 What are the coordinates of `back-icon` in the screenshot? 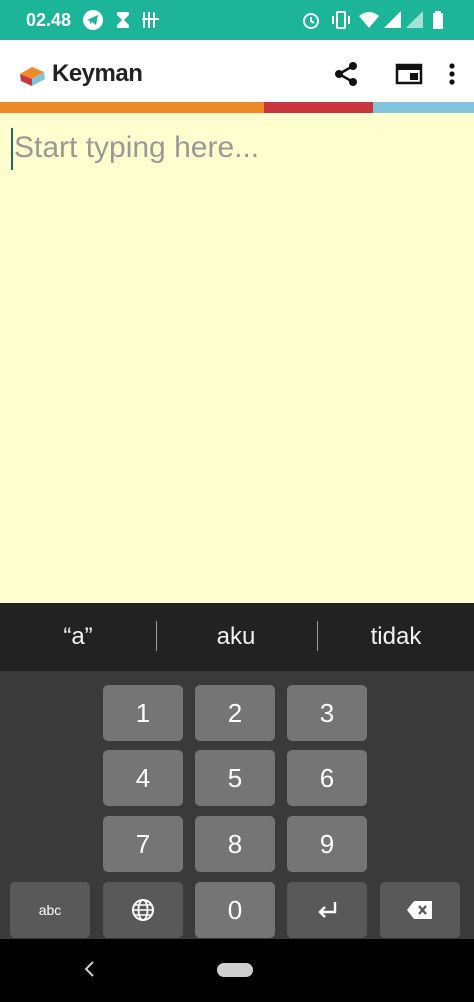 It's located at (90, 969).